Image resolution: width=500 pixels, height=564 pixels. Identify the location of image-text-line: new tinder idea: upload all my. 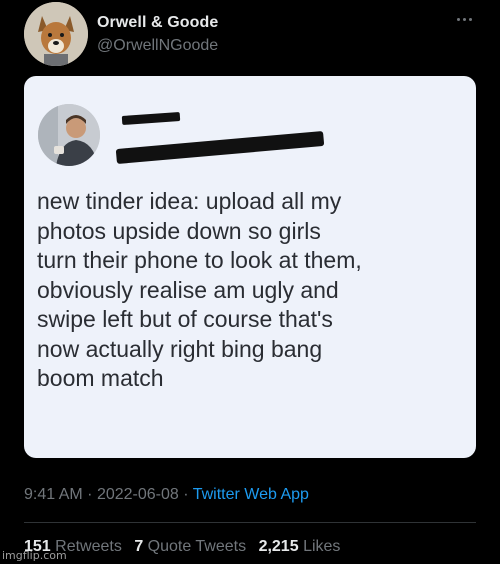
(189, 201).